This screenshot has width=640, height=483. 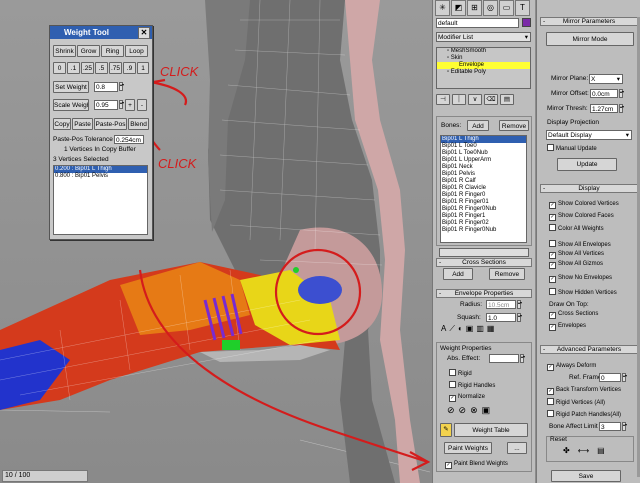 What do you see at coordinates (484, 293) in the screenshot?
I see `envelope-properties-rollout: - Envelope Properties` at bounding box center [484, 293].